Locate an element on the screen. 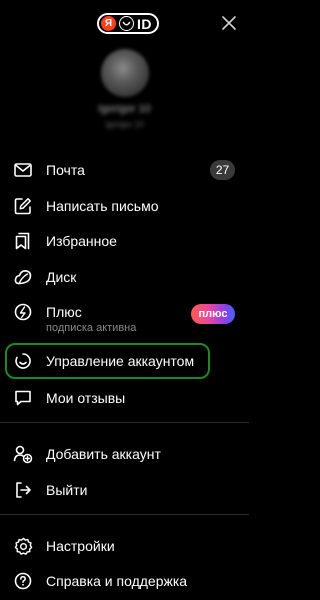 This screenshot has width=320, height=600. close-button is located at coordinates (229, 23).